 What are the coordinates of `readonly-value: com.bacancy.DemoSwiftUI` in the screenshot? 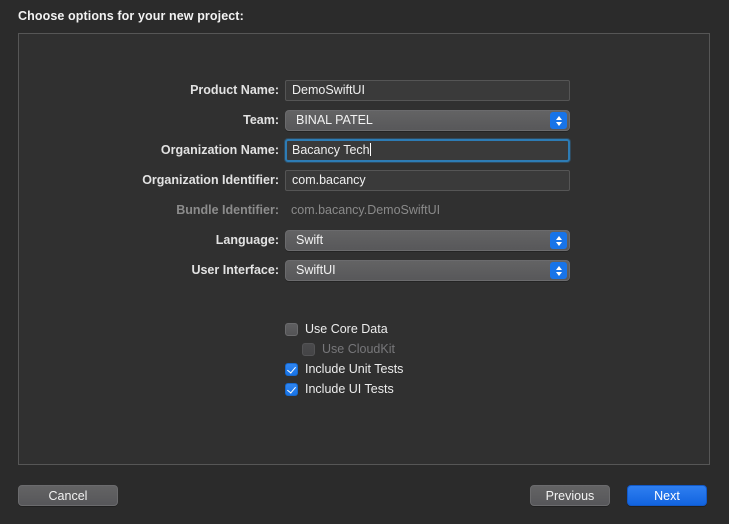 It's located at (366, 209).